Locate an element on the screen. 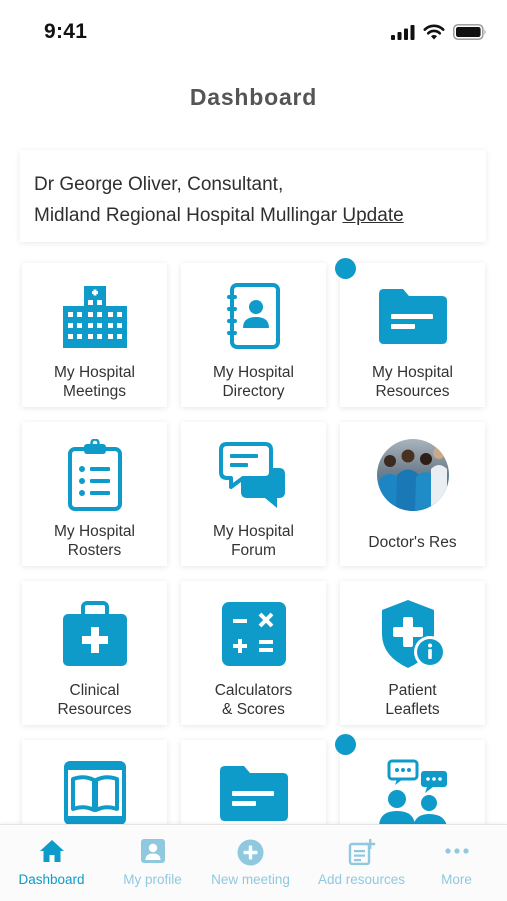 The image size is (507, 901). chat-bubbles-icon is located at coordinates (251, 475).